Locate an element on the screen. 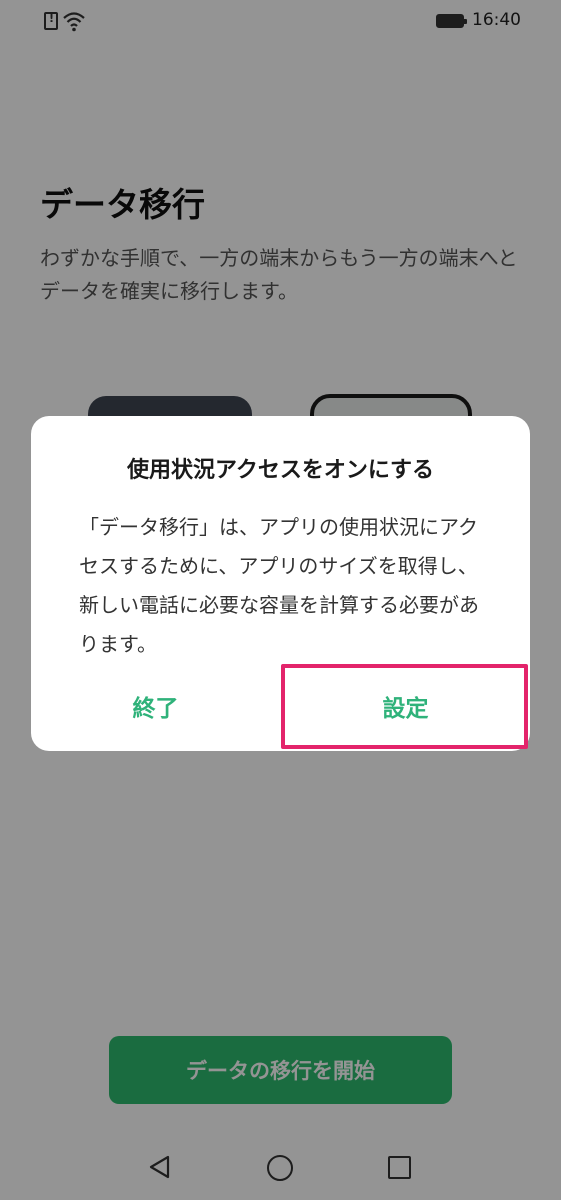 The width and height of the screenshot is (561, 1200). quit-button: 終了 is located at coordinates (155, 706).